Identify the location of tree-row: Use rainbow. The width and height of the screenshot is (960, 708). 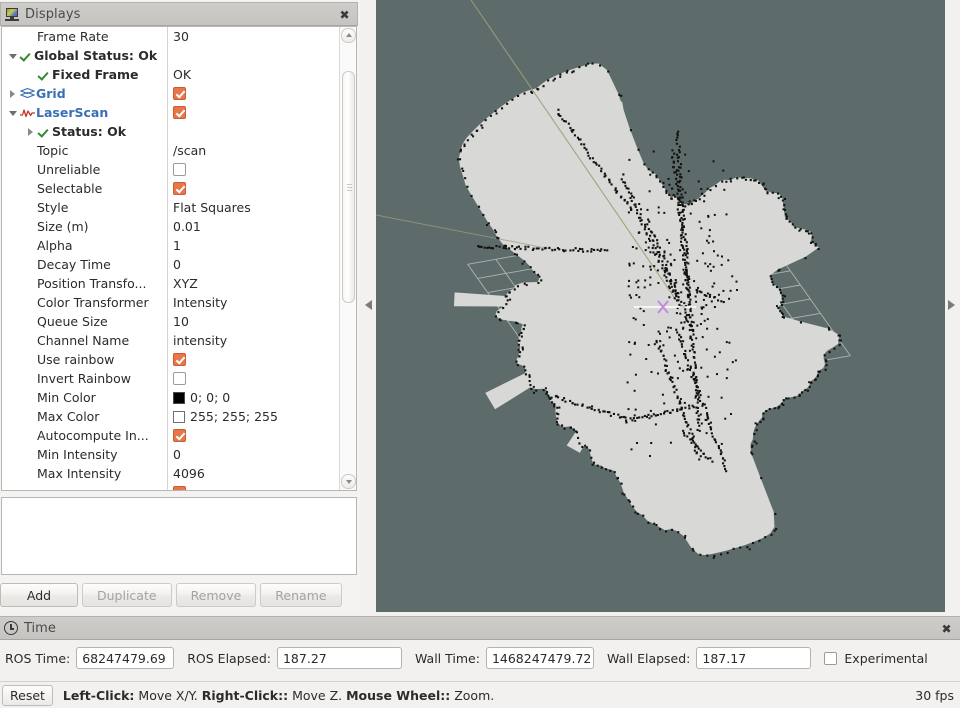
(171, 359).